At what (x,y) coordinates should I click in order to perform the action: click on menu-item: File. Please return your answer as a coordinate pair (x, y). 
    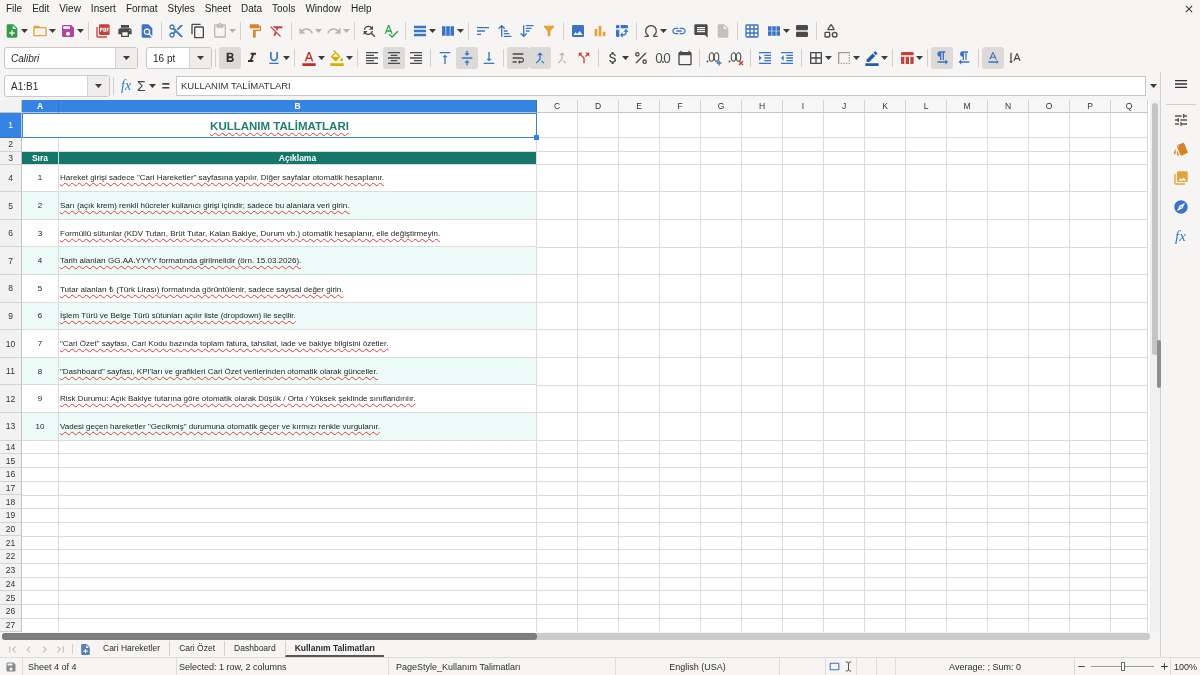
    Looking at the image, I should click on (14, 9).